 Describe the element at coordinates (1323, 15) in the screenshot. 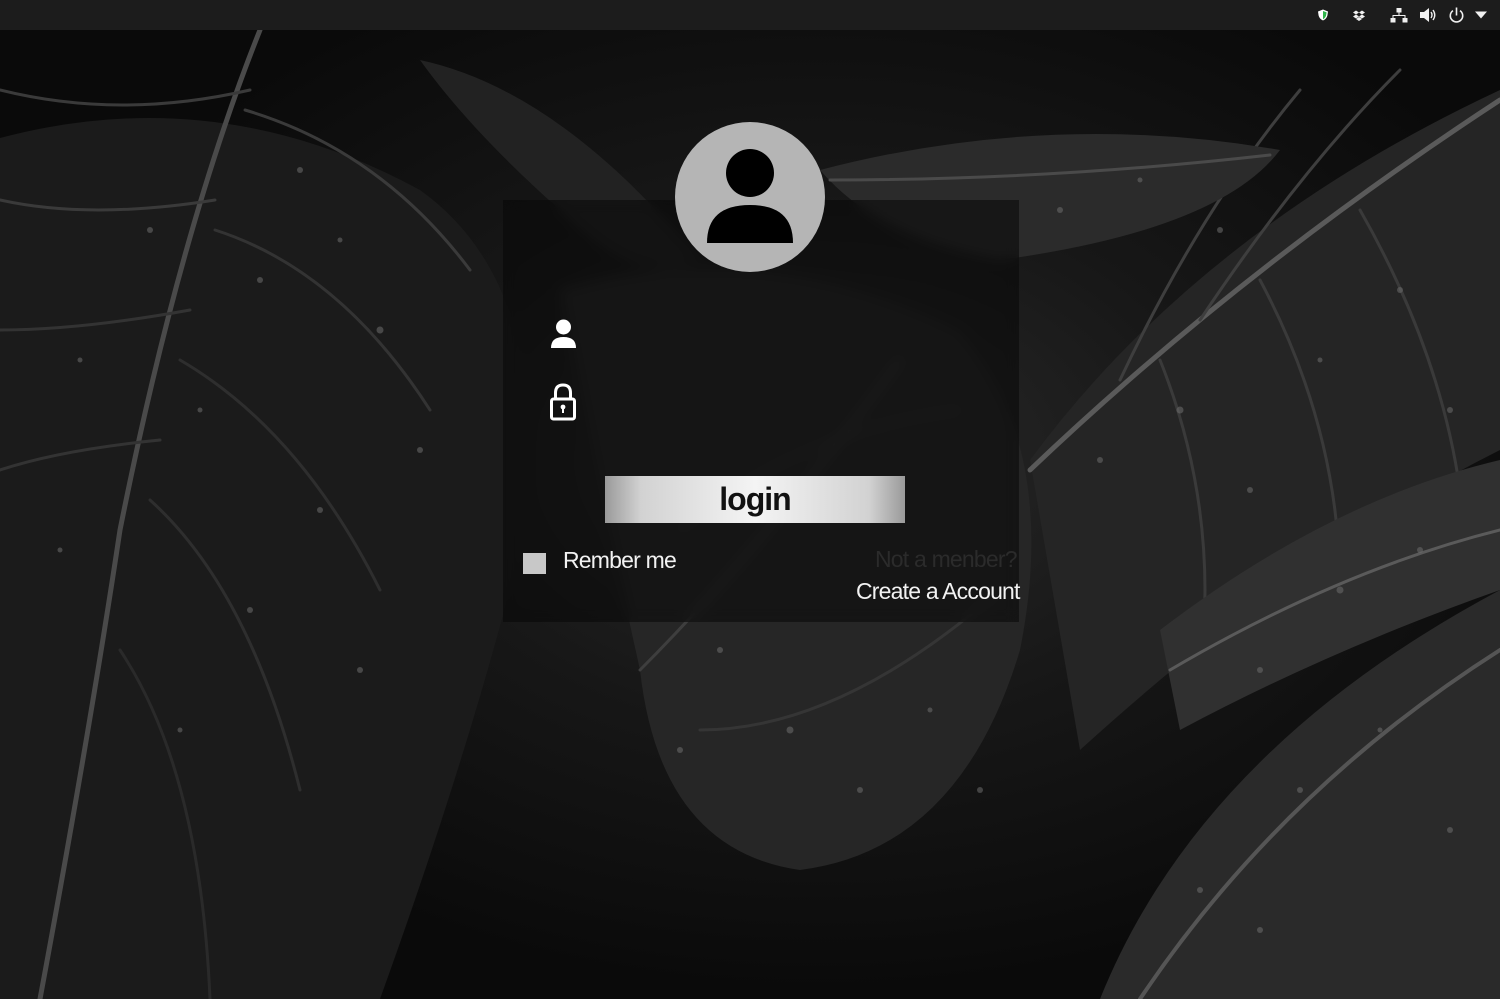

I see `shield-icon` at that location.